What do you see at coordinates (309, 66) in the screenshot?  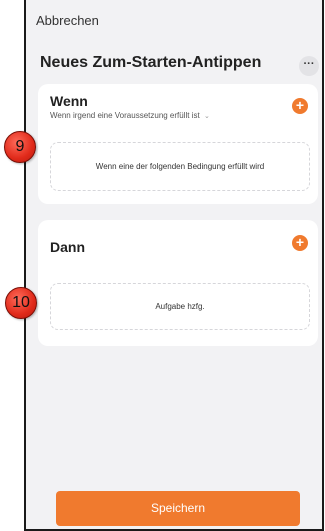 I see `more-options-icon: ···` at bounding box center [309, 66].